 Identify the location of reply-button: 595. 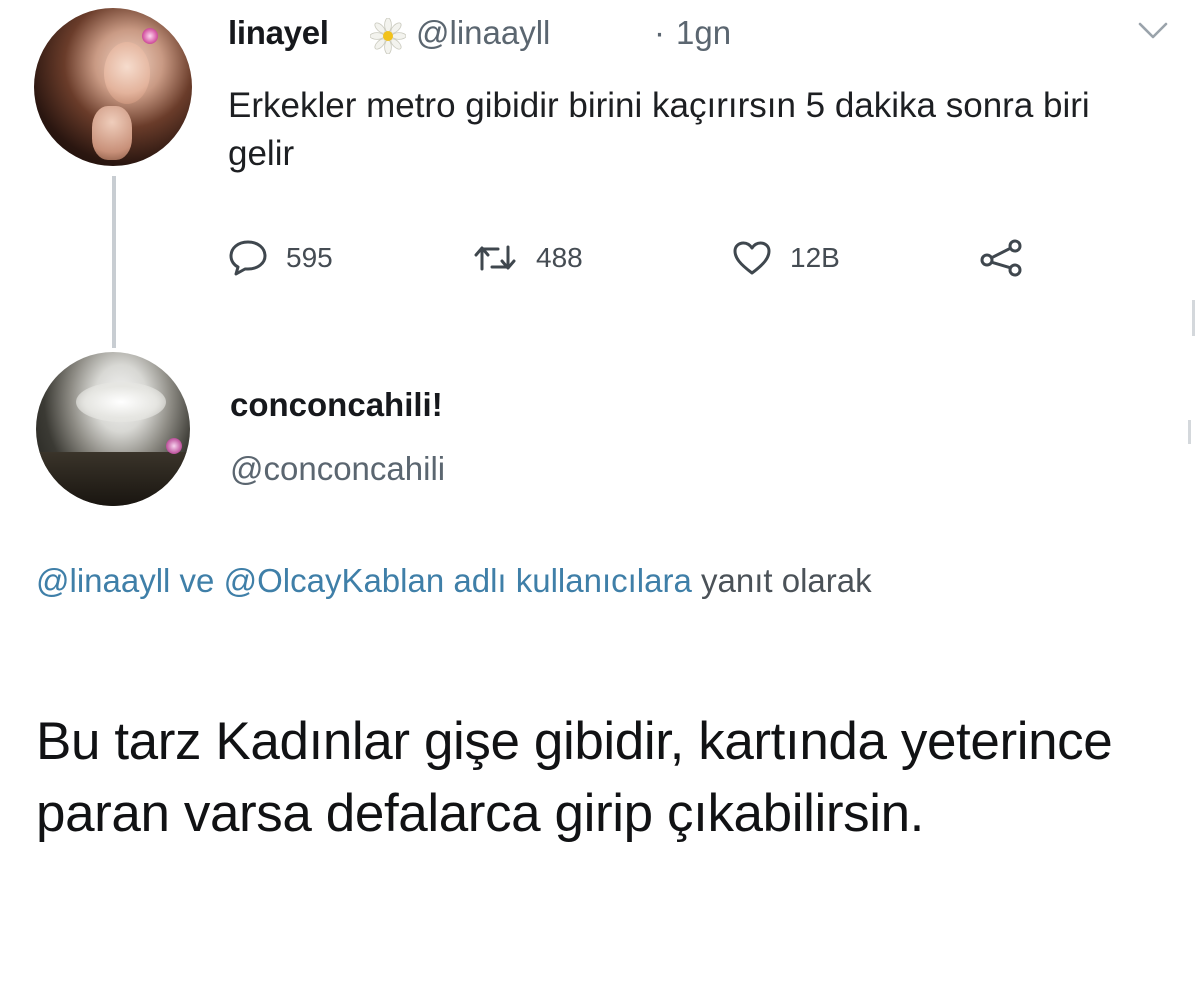
(280, 258).